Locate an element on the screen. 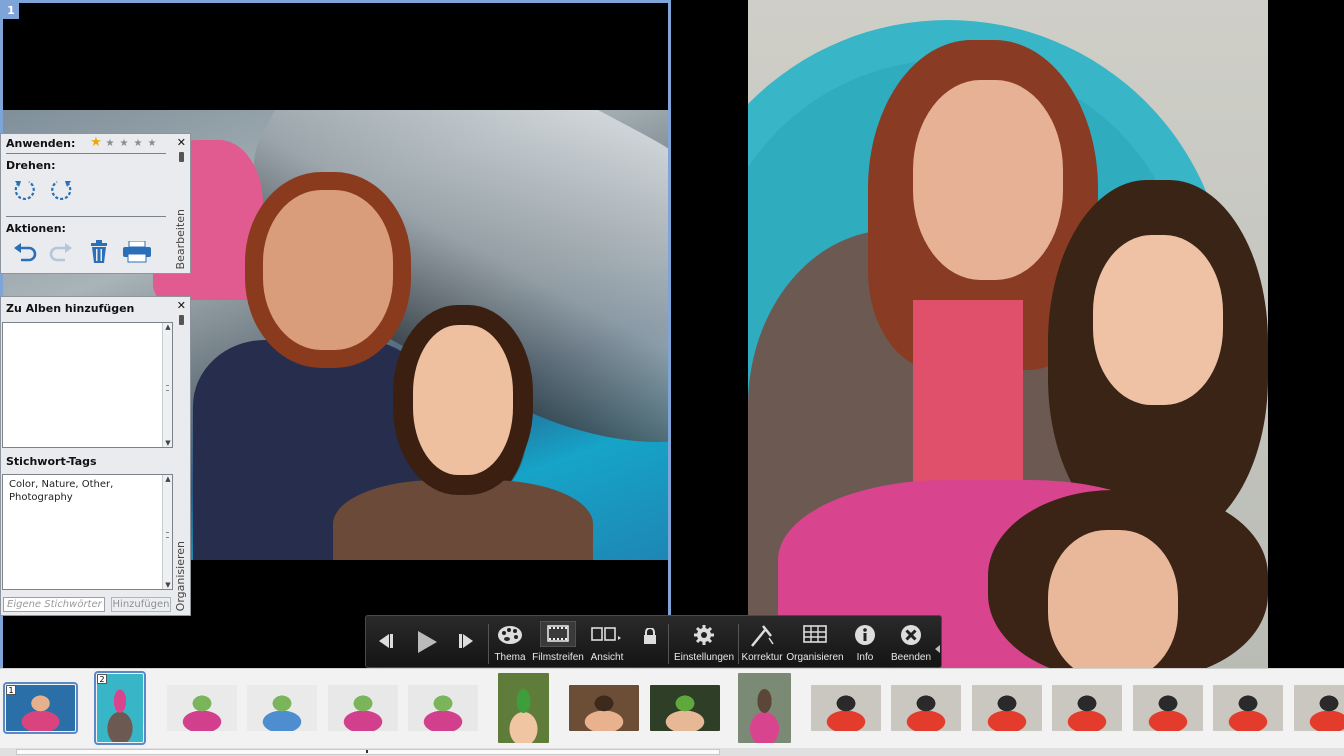 The image size is (1344, 756). previous-icon is located at coordinates (385, 643).